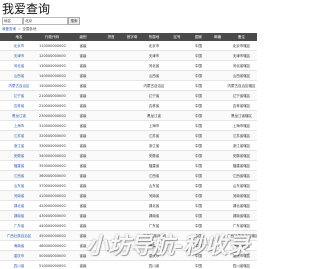 This screenshot has height=269, width=320. What do you see at coordinates (241, 255) in the screenshot?
I see `table-cell: 重庆市辖区` at bounding box center [241, 255].